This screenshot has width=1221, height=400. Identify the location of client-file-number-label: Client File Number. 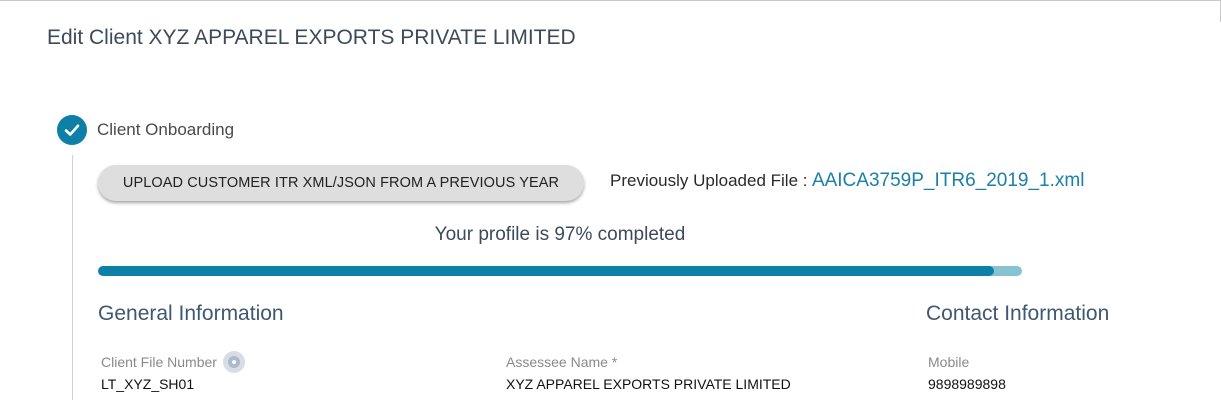
(159, 362).